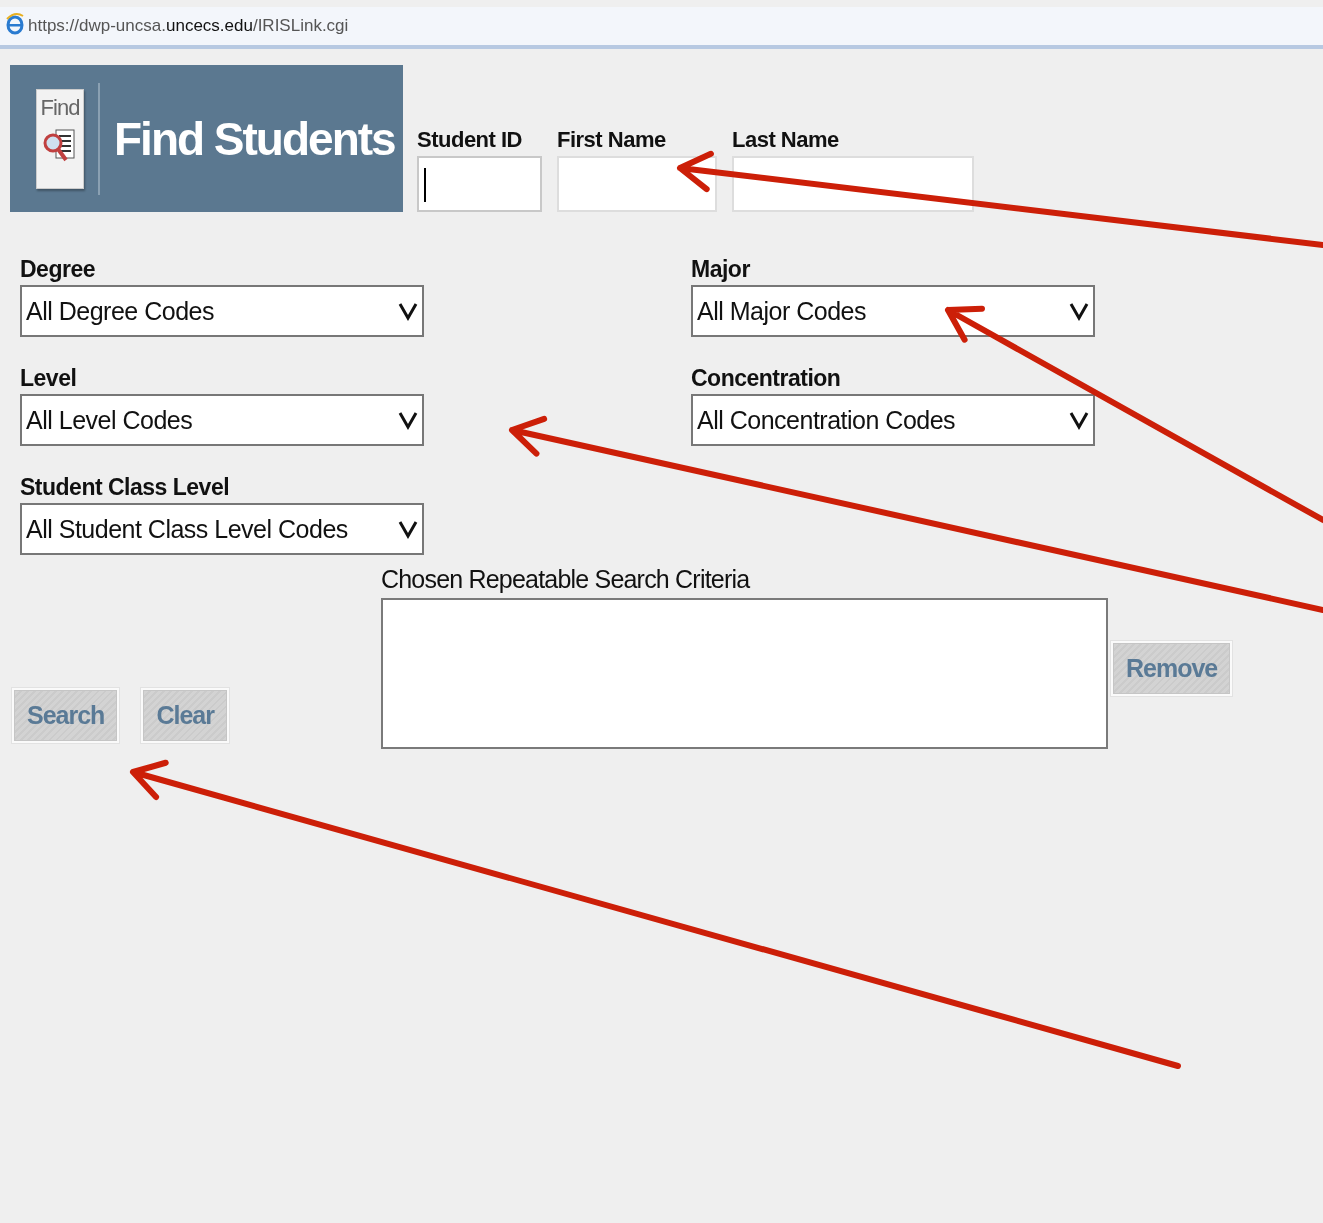  I want to click on dropdown: All Major Codes, so click(893, 311).